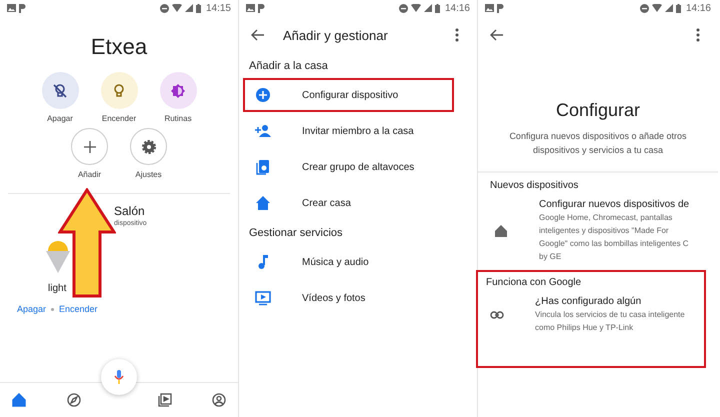  Describe the element at coordinates (348, 167) in the screenshot. I see `menu-item: Crear grupo de altavoces` at that location.